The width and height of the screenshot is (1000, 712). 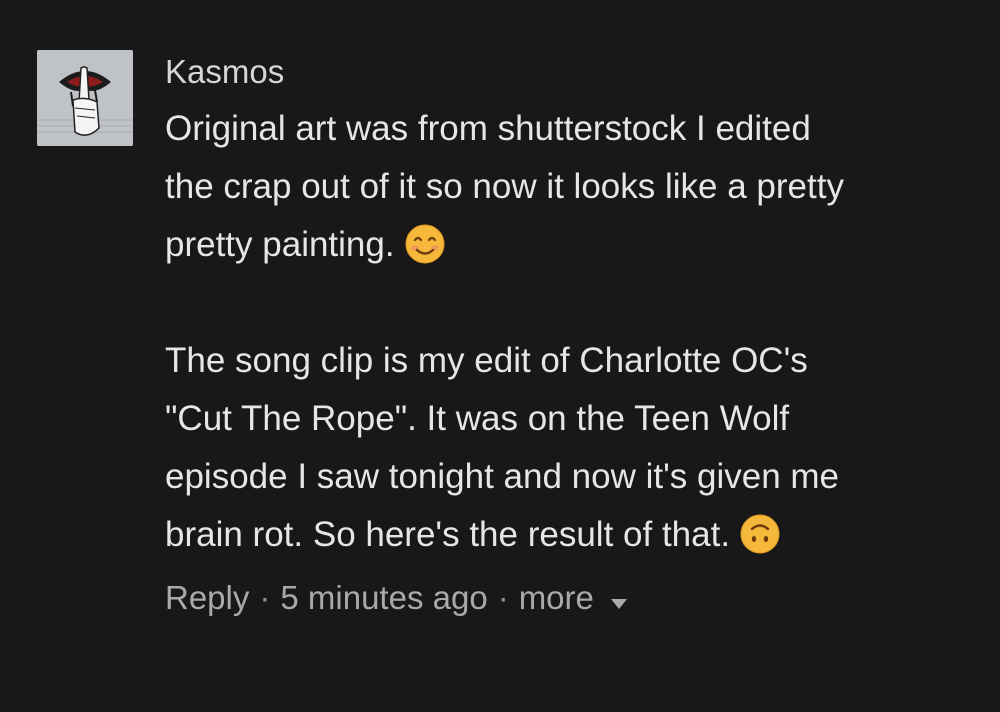 What do you see at coordinates (425, 244) in the screenshot?
I see `smiling-face-icon` at bounding box center [425, 244].